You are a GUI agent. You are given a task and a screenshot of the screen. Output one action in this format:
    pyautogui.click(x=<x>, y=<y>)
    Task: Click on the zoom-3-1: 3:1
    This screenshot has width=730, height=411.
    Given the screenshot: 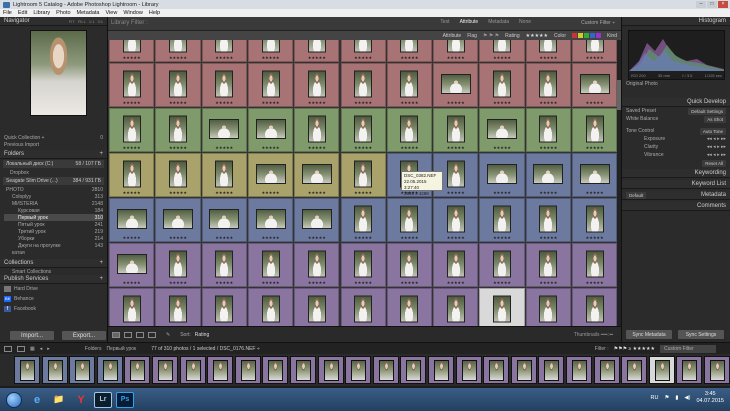 What is the action you would take?
    pyautogui.click(x=100, y=21)
    